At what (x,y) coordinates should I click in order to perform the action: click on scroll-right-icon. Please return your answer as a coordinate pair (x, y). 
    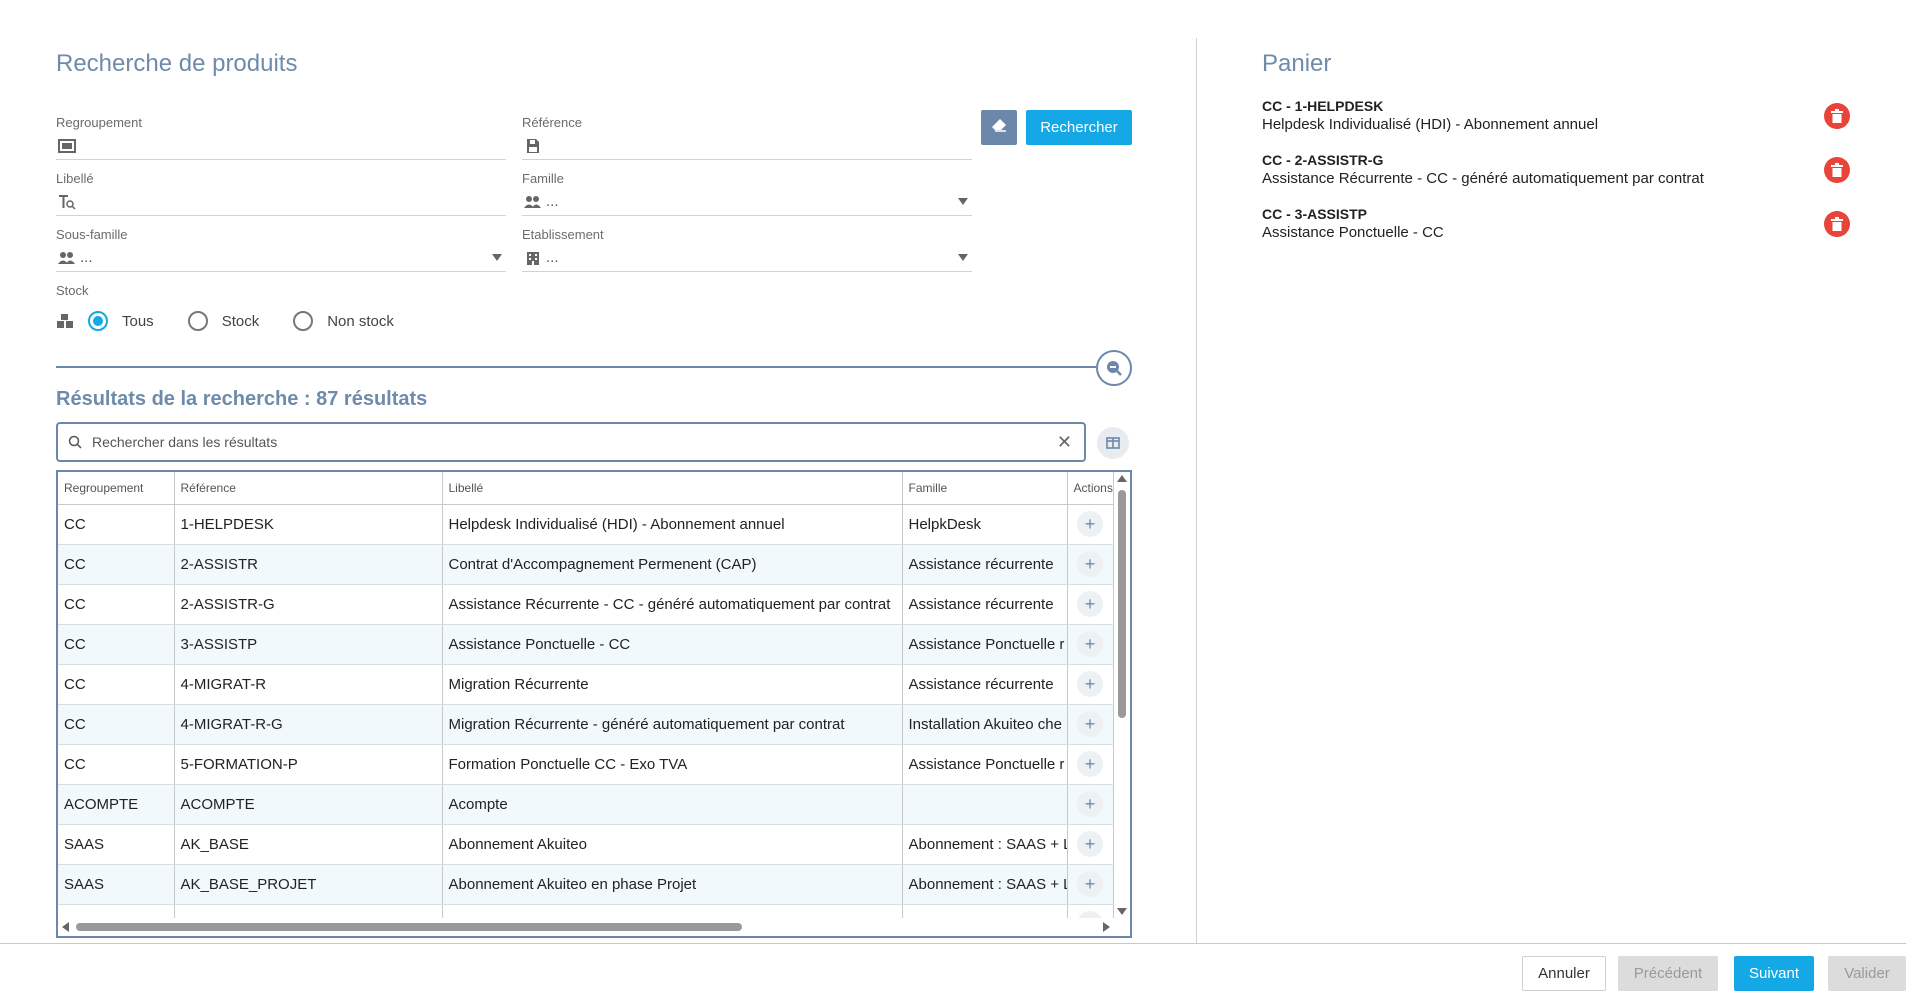
    Looking at the image, I should click on (1106, 927).